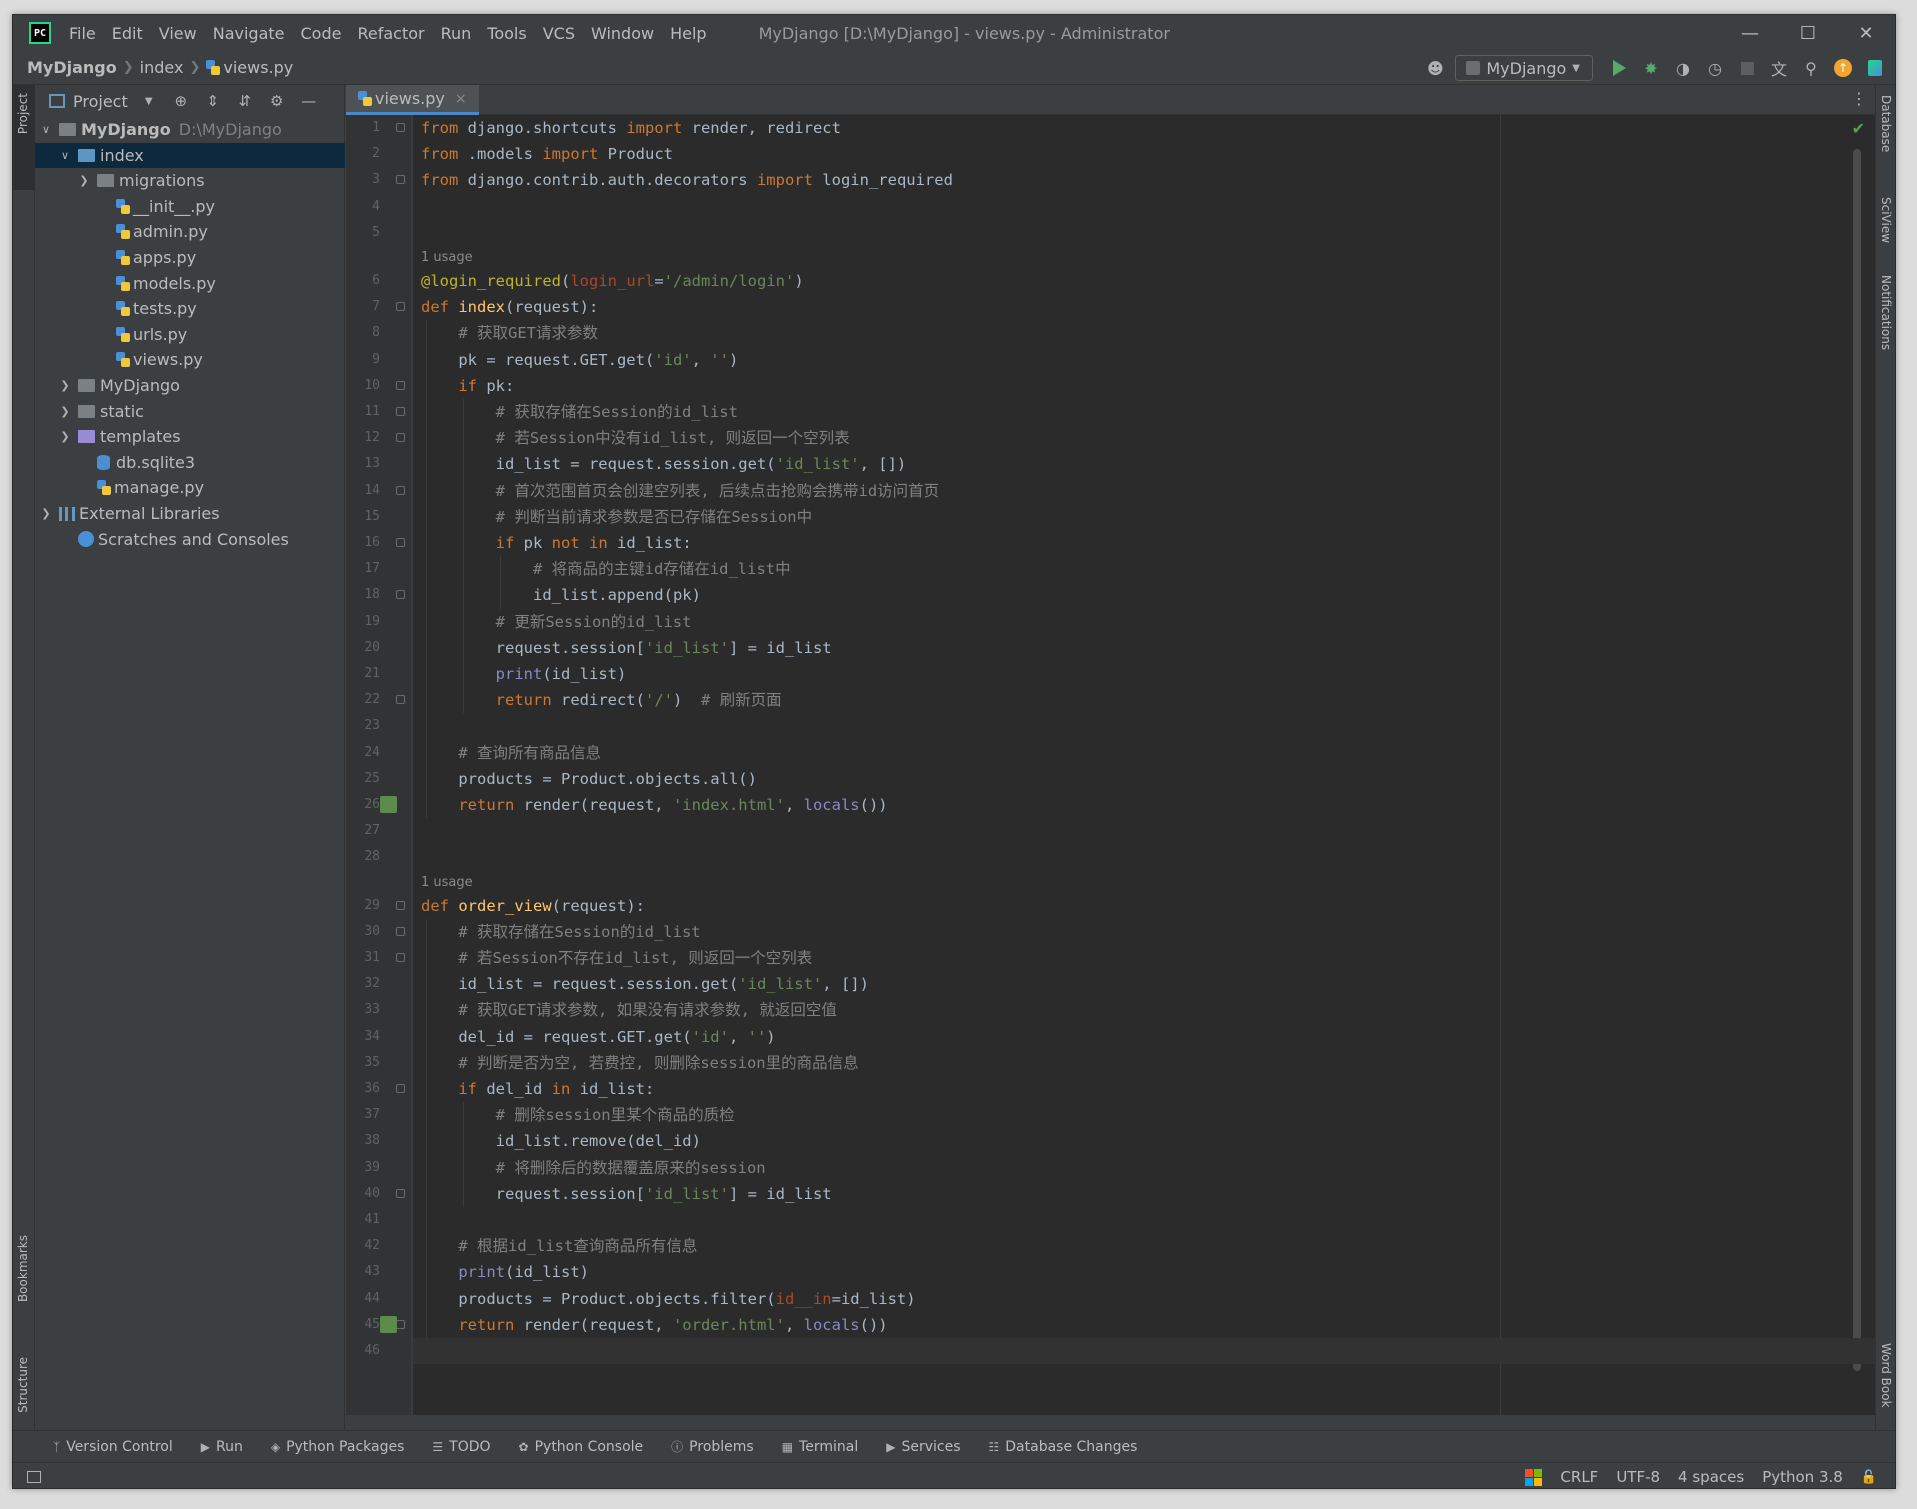 The image size is (1917, 1509). What do you see at coordinates (249, 33) in the screenshot?
I see `menu-navigate: Navigate` at bounding box center [249, 33].